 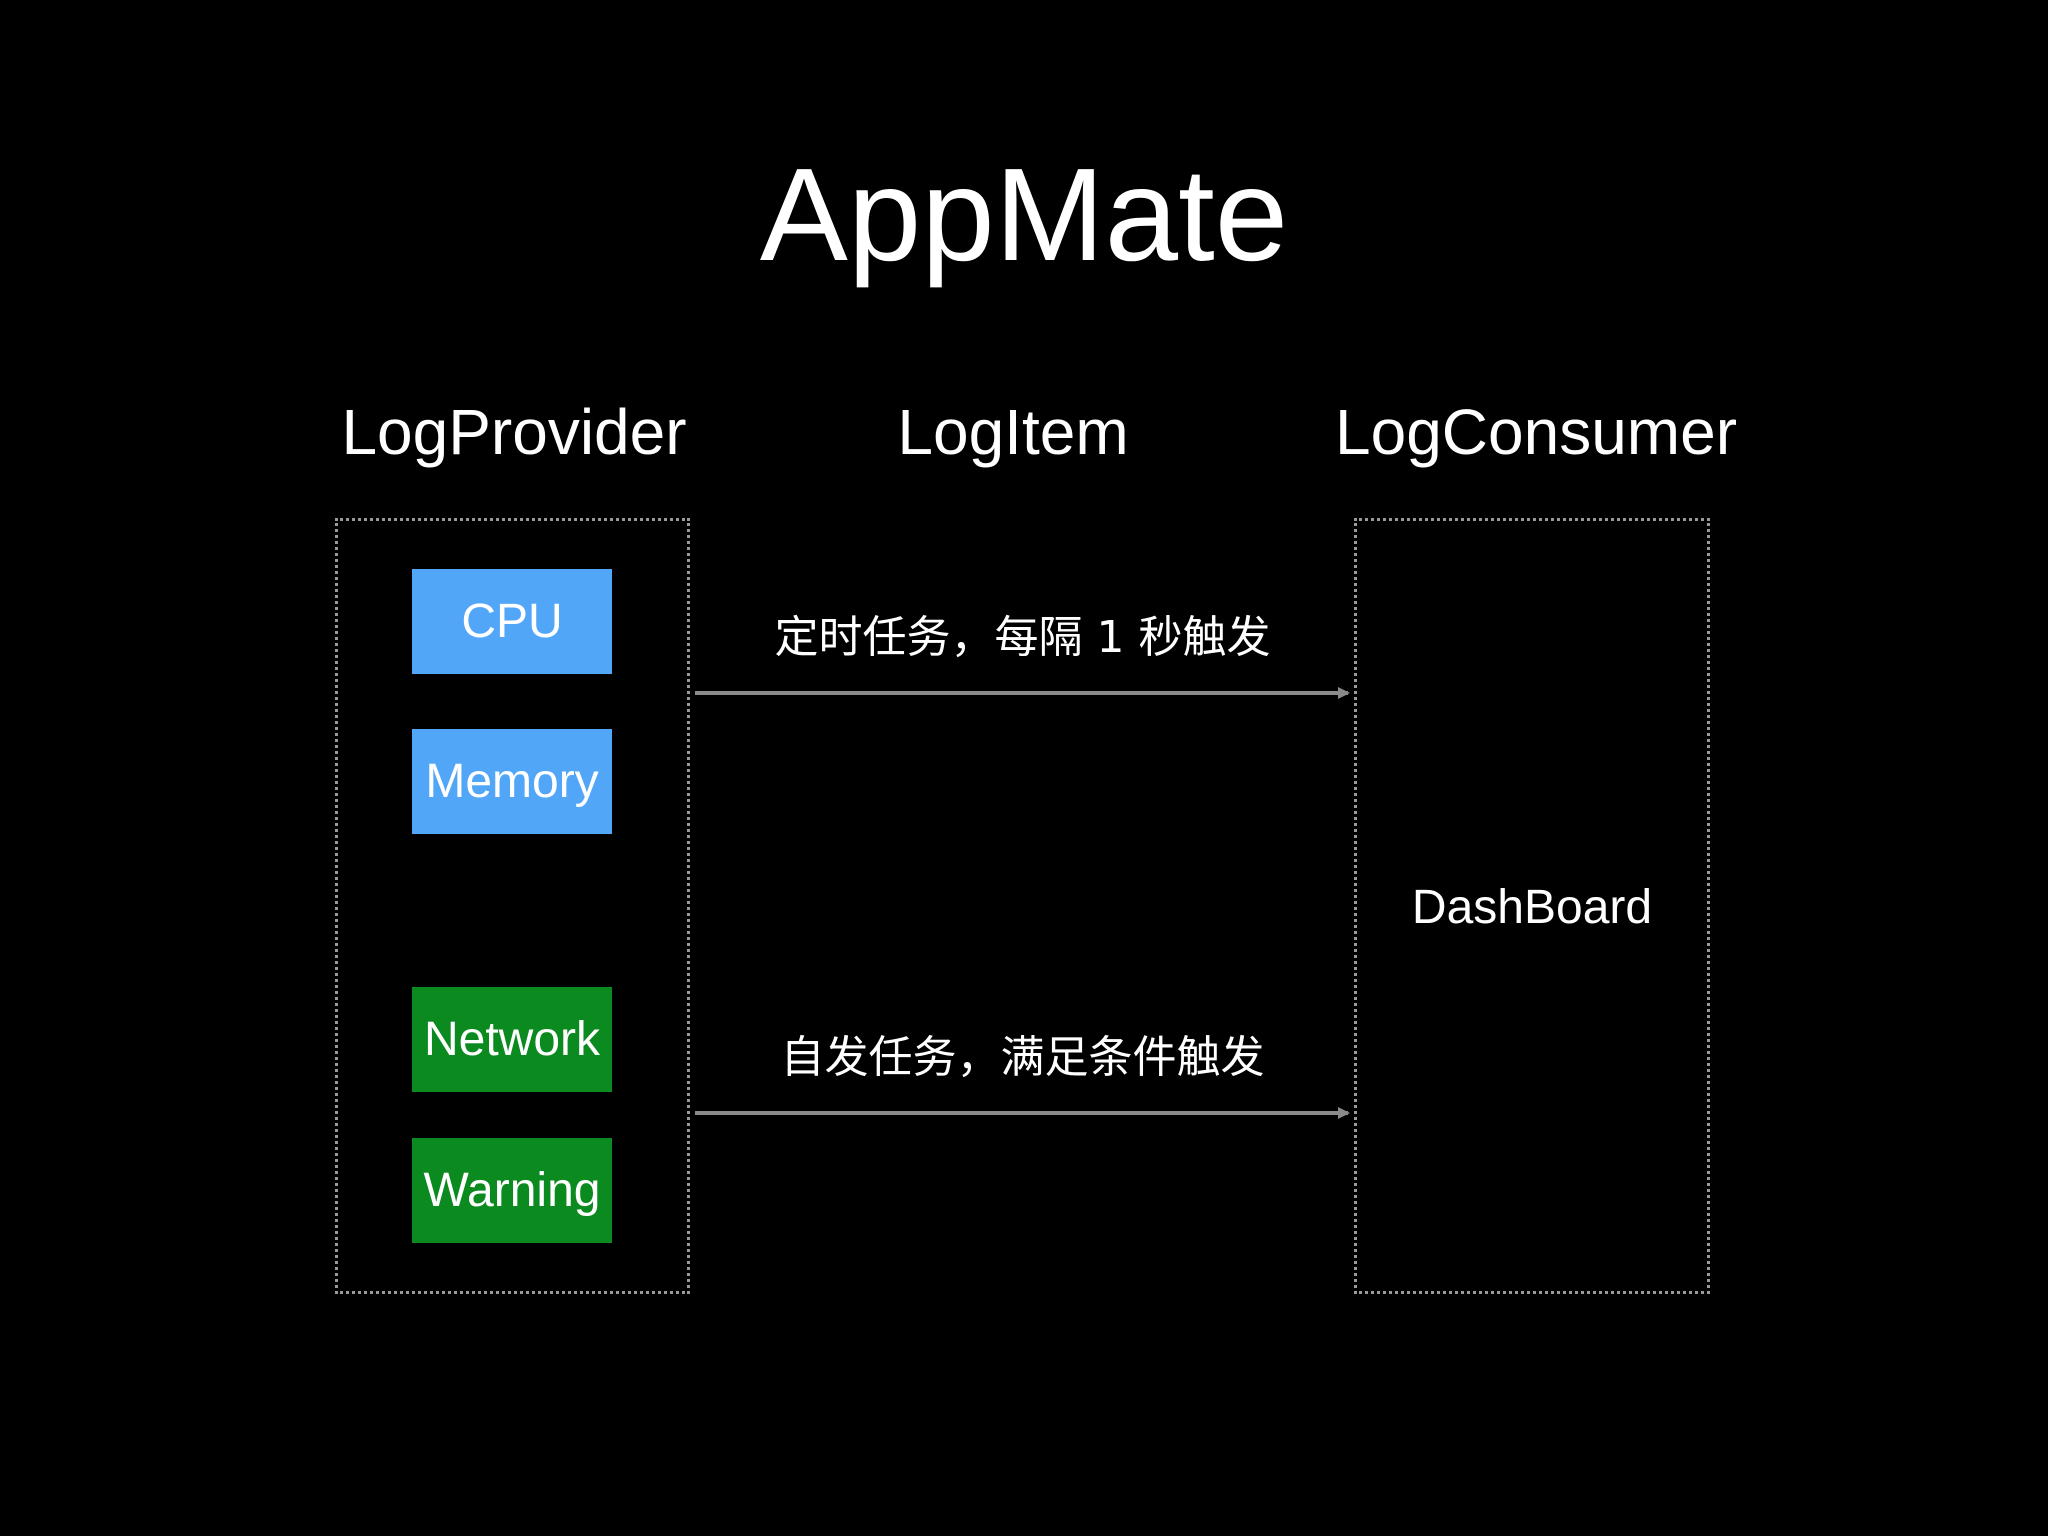 I want to click on warning-provider-node: Warning, so click(x=512, y=1190).